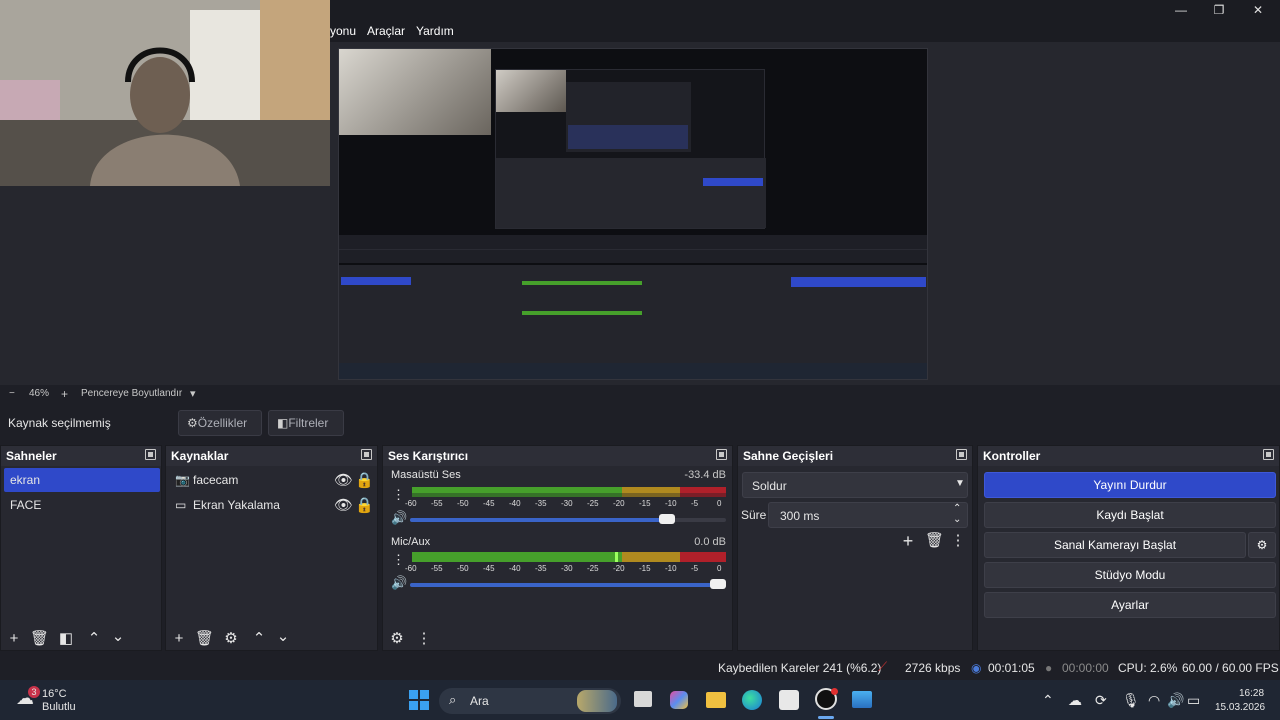  What do you see at coordinates (530, 701) in the screenshot?
I see `taskbar-search: ⌕ Ara` at bounding box center [530, 701].